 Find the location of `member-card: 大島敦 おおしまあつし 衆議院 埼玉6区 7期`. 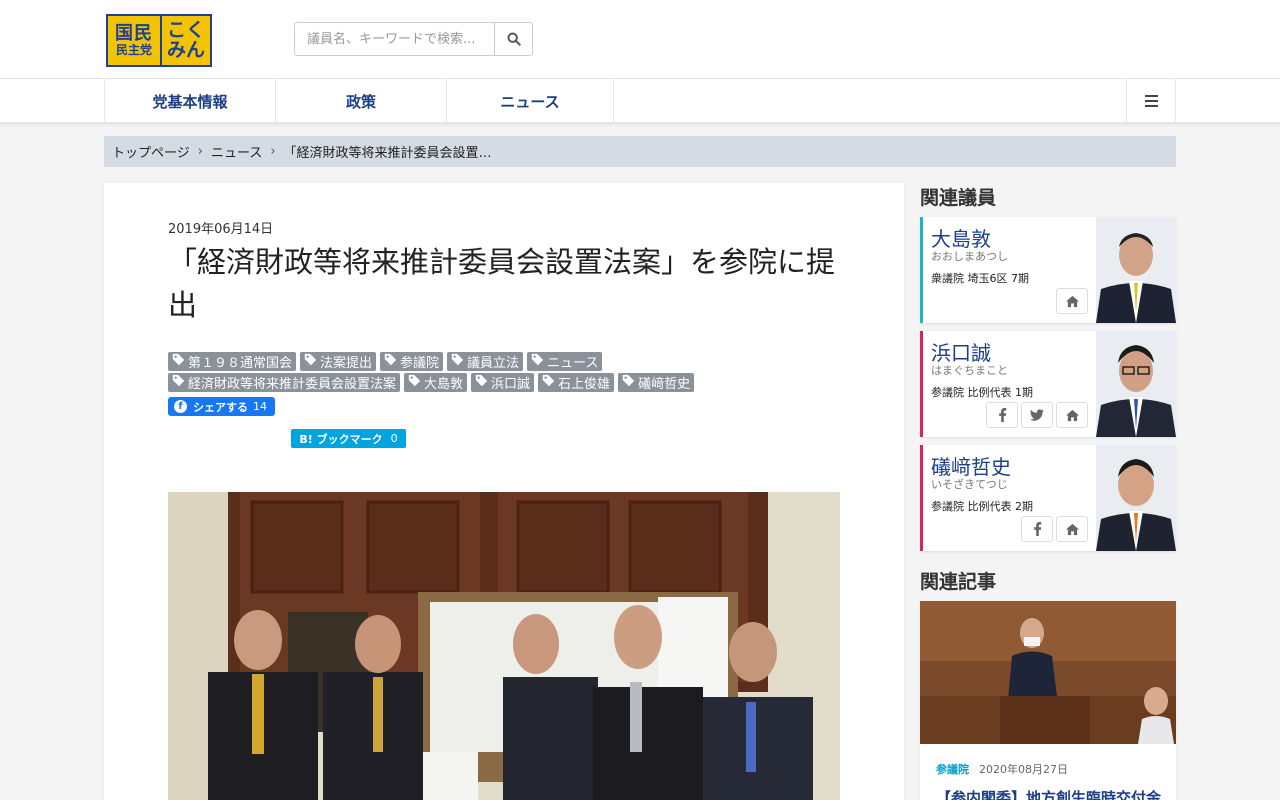

member-card: 大島敦 おおしまあつし 衆議院 埼玉6区 7期 is located at coordinates (1048, 270).